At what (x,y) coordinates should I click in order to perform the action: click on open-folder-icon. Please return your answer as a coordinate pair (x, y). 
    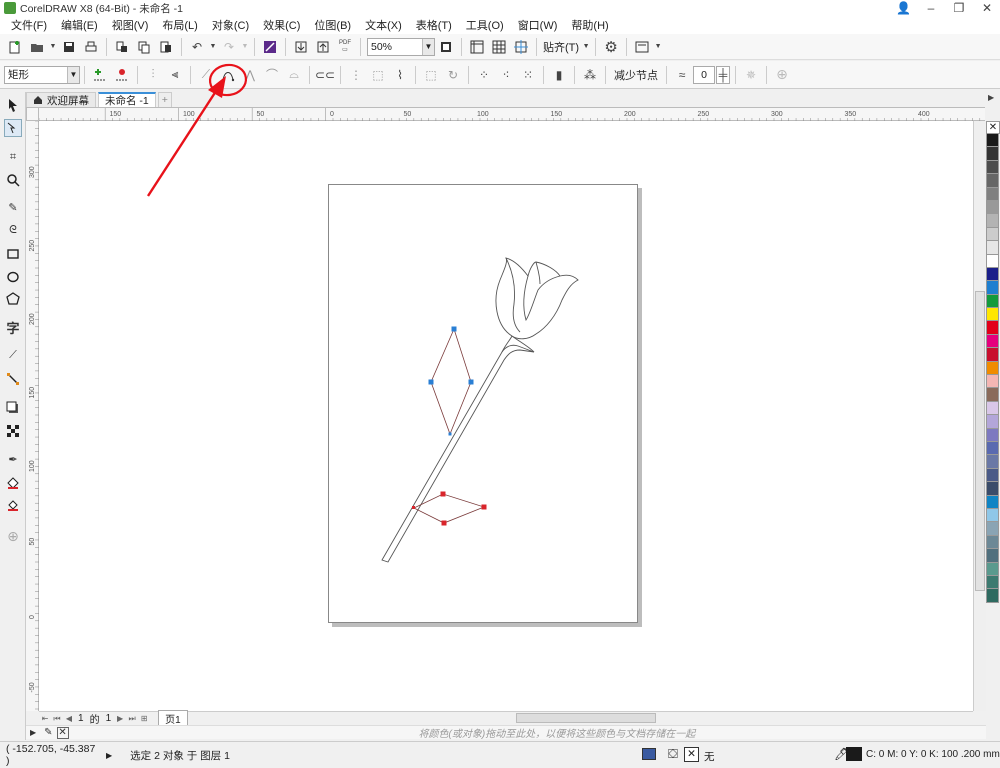
    Looking at the image, I should click on (37, 47).